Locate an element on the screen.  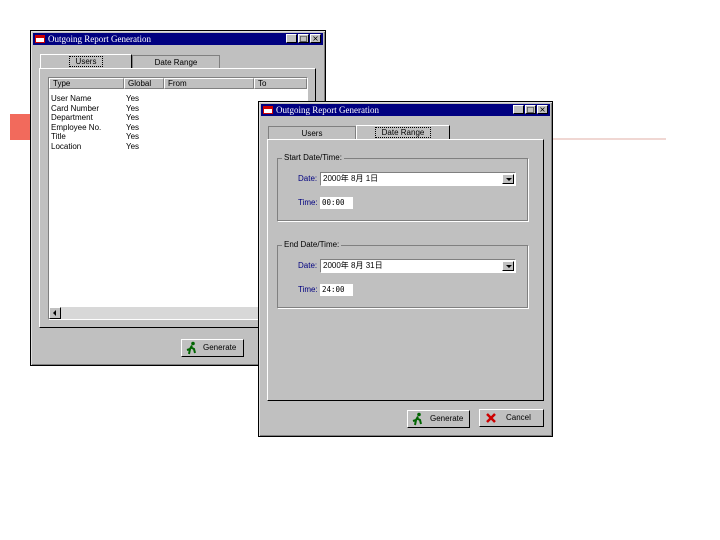
table-row: Title Yes is located at coordinates (111, 137).